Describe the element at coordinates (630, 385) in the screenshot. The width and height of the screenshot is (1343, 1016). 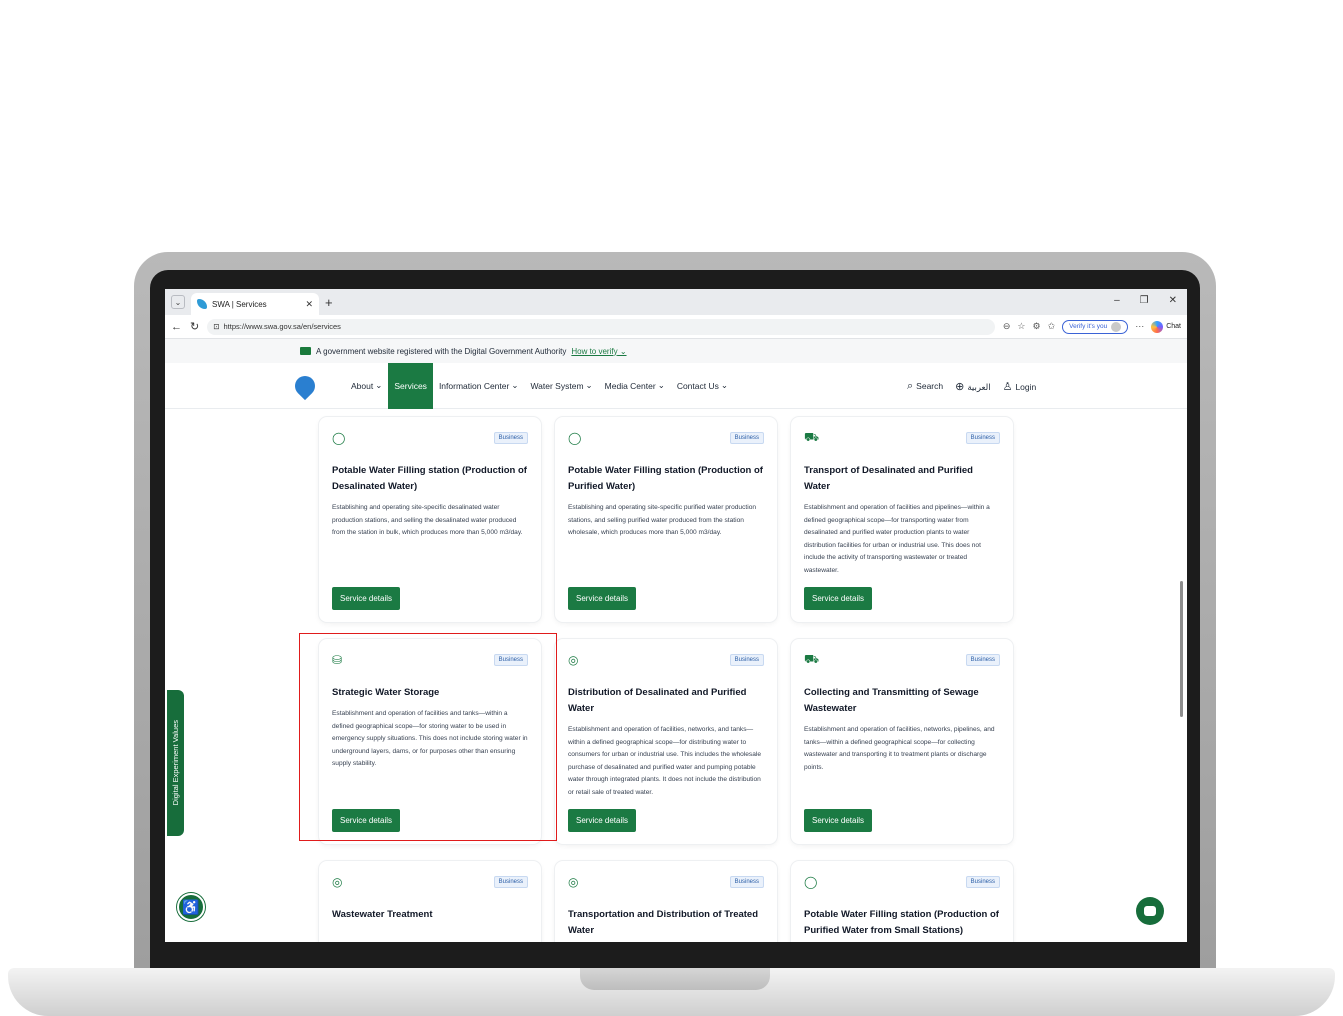
I see `menu-label: Media Center` at that location.